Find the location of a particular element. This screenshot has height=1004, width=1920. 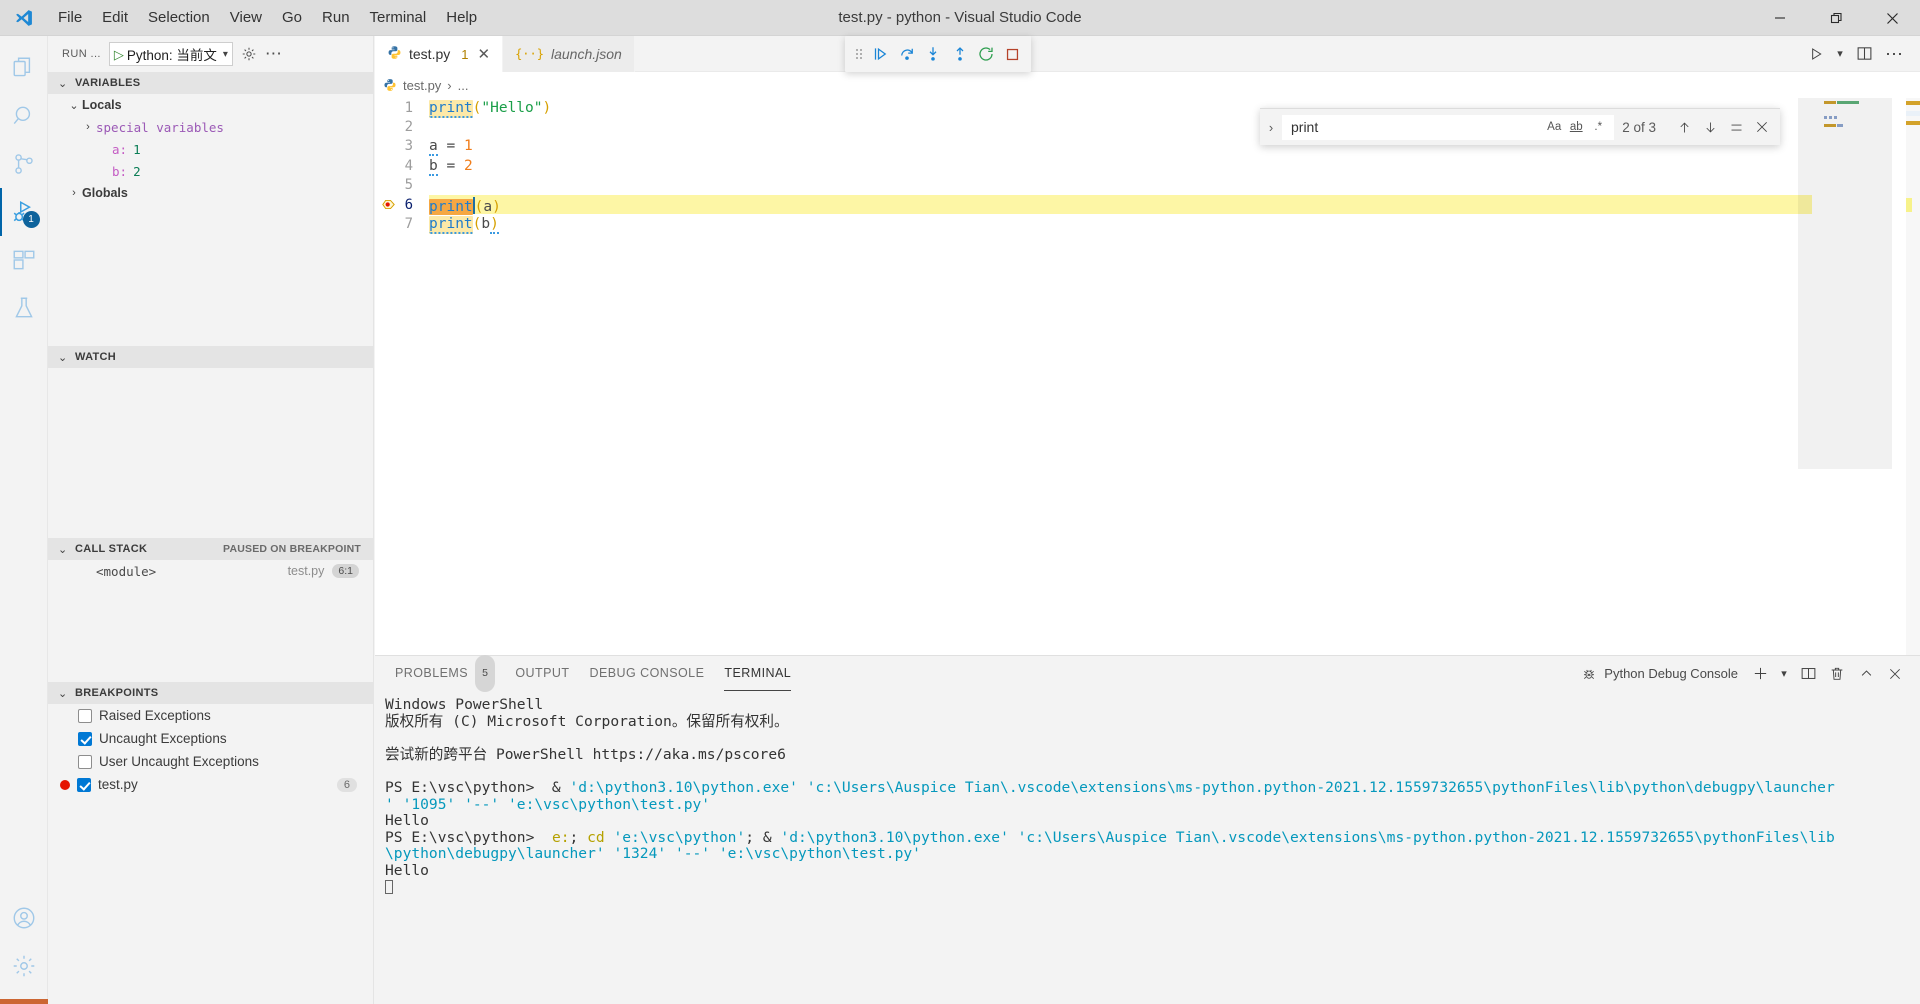

debug-step-out-button is located at coordinates (960, 54).